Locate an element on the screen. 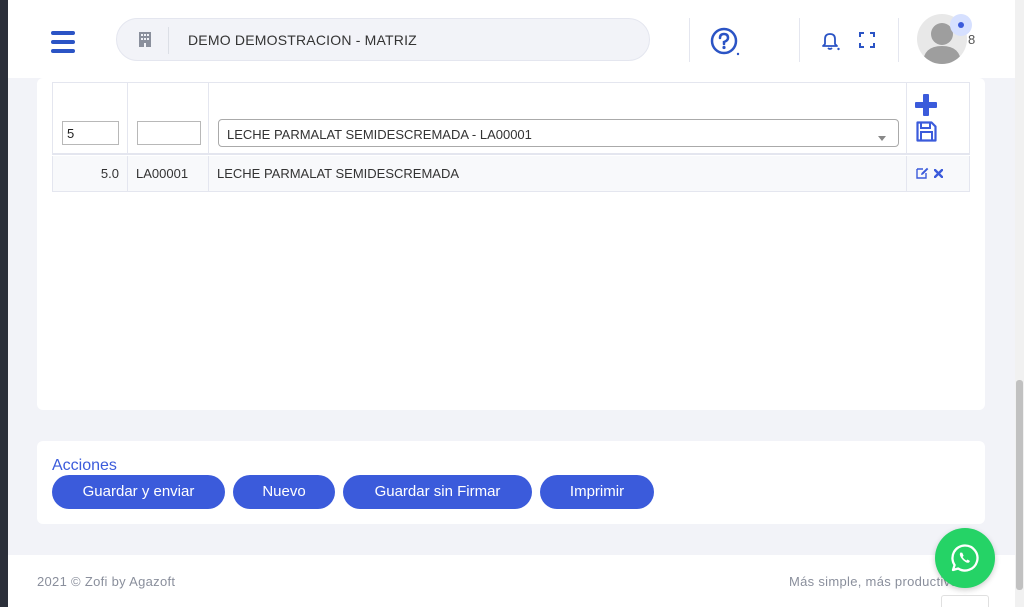 Image resolution: width=1024 pixels, height=607 pixels. quantity-input is located at coordinates (90, 133).